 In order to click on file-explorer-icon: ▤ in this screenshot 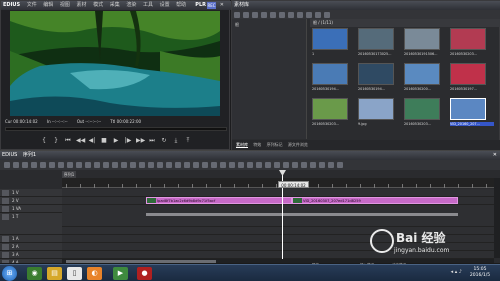, I will do `click(54, 273)`.